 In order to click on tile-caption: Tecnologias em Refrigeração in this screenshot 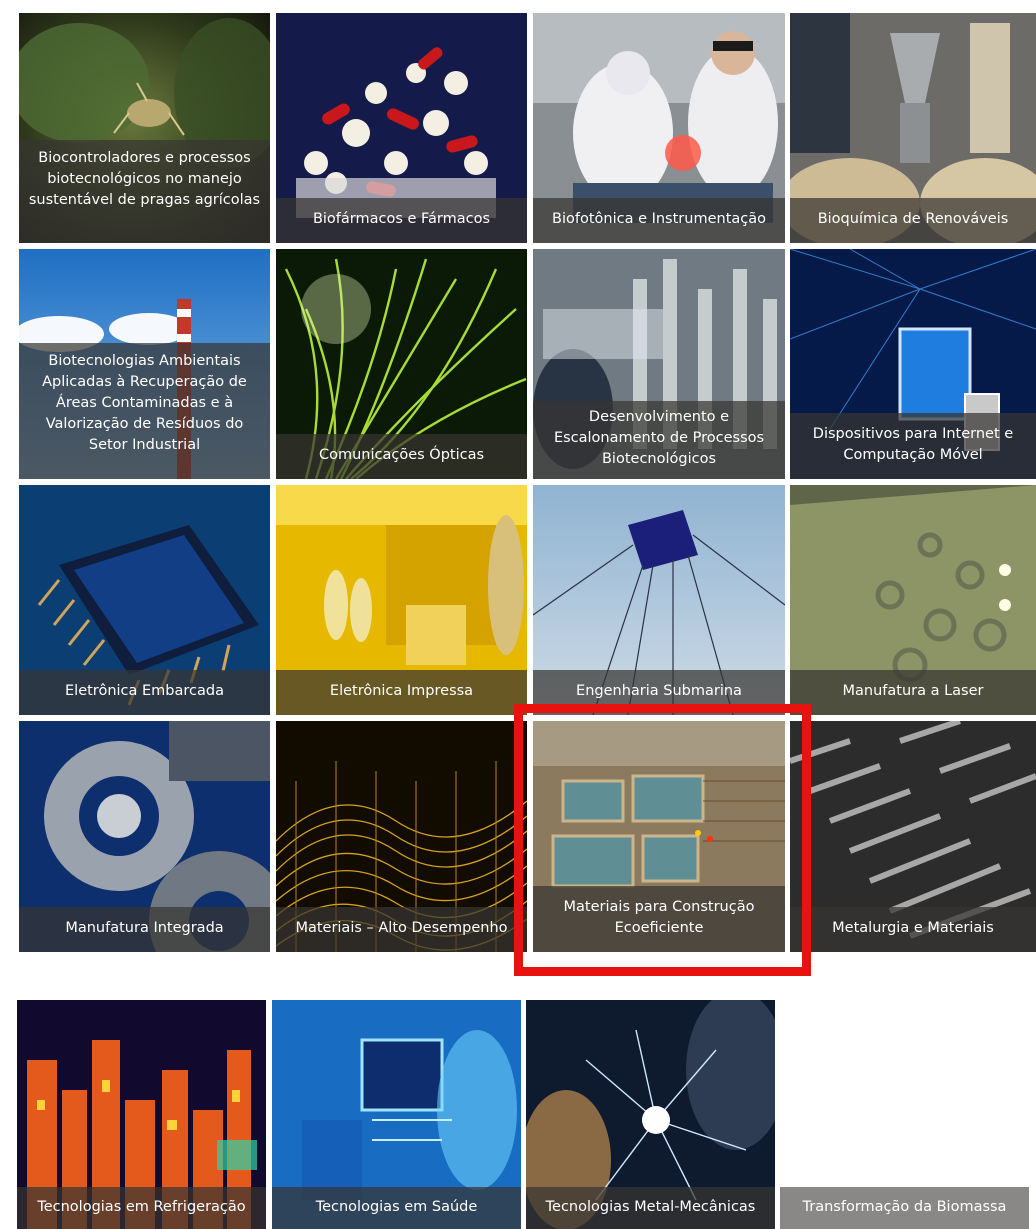, I will do `click(141, 1208)`.